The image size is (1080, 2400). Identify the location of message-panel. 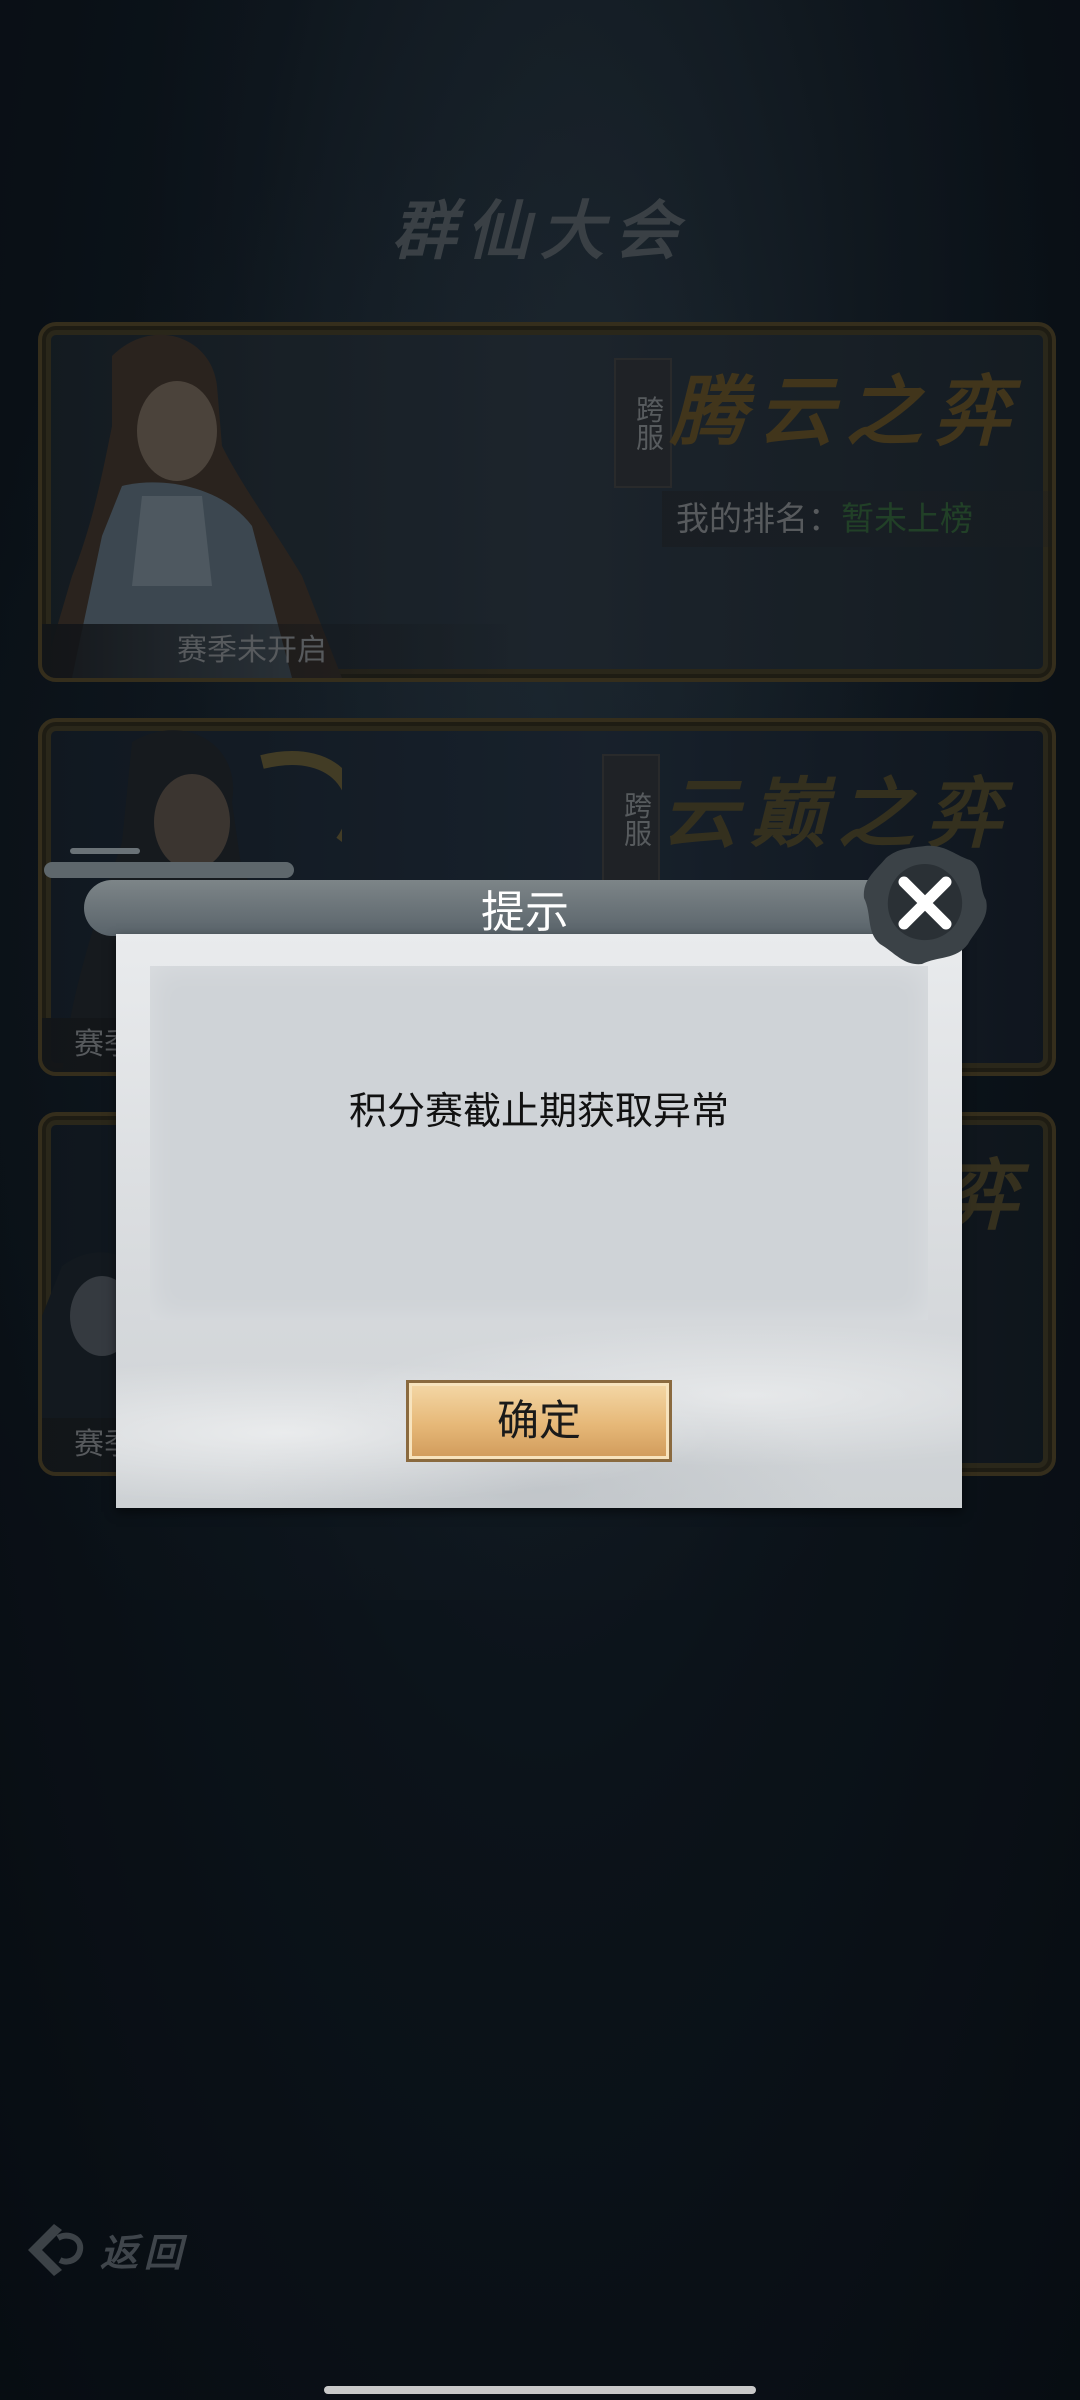
(539, 1143).